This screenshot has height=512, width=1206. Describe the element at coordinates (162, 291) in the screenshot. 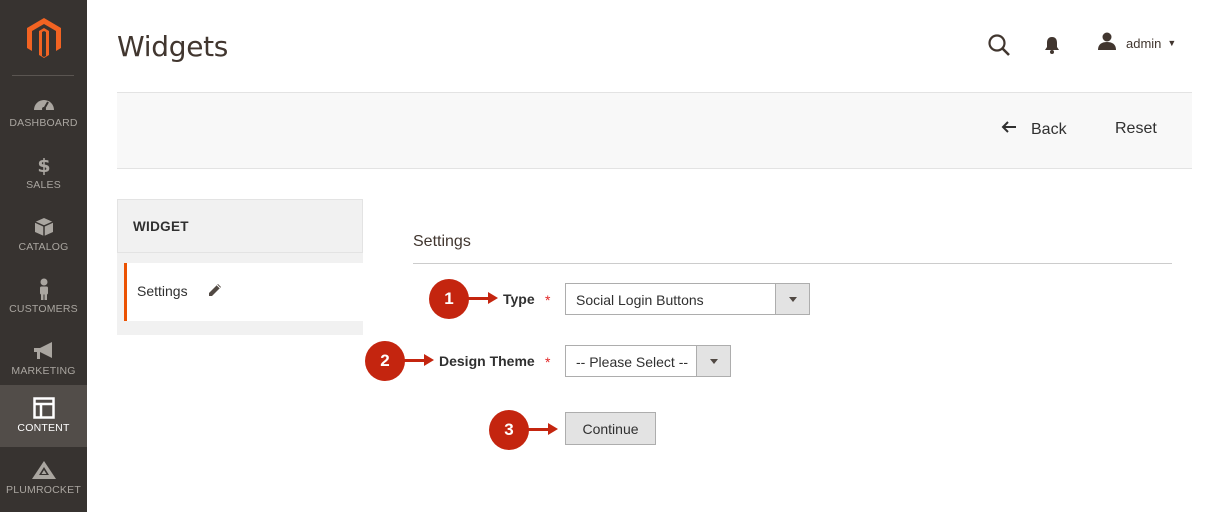

I see `tab-label: Settings` at that location.